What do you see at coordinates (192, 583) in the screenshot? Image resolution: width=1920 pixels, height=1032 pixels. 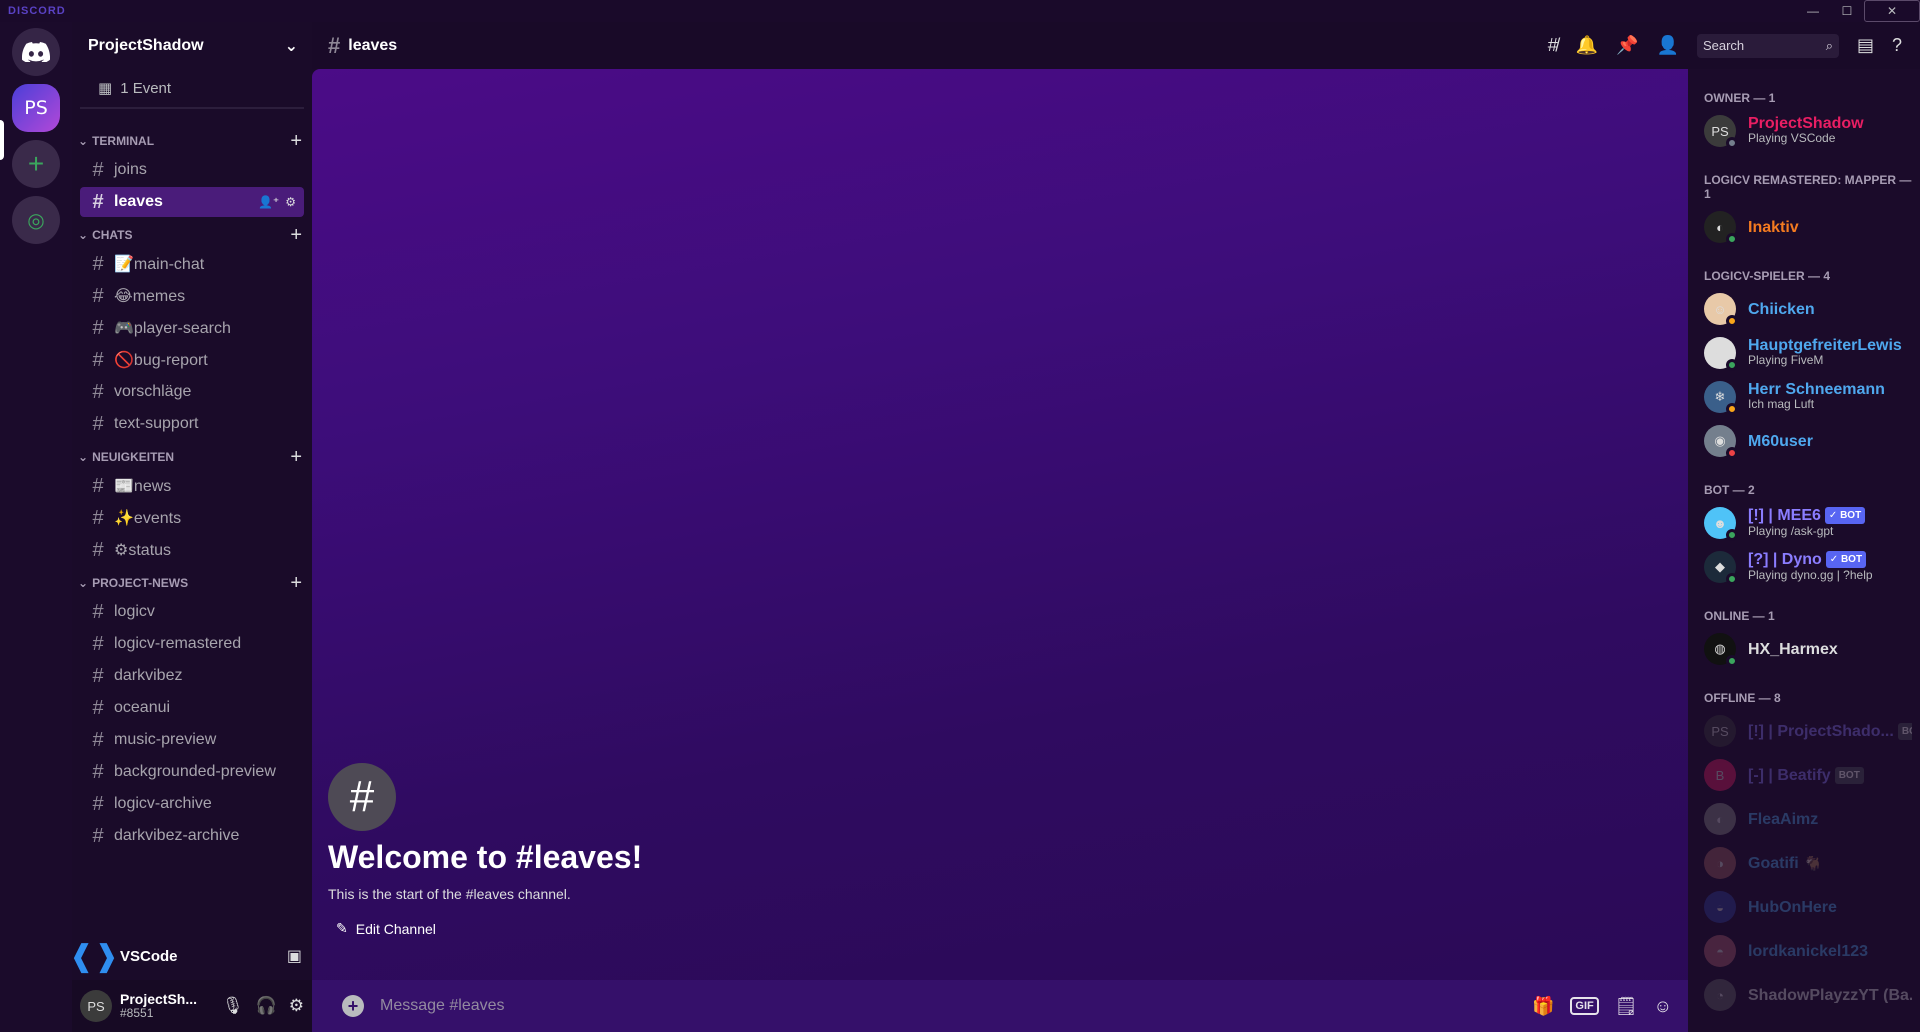 I see `category-project-news: ⌄ PROJECT-NEWS +` at bounding box center [192, 583].